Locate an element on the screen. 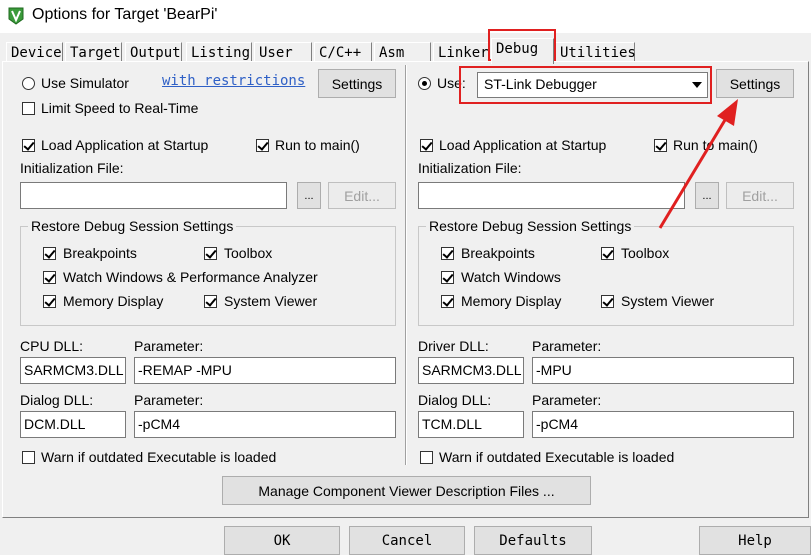 This screenshot has height=555, width=811. ok-button: OK is located at coordinates (282, 540).